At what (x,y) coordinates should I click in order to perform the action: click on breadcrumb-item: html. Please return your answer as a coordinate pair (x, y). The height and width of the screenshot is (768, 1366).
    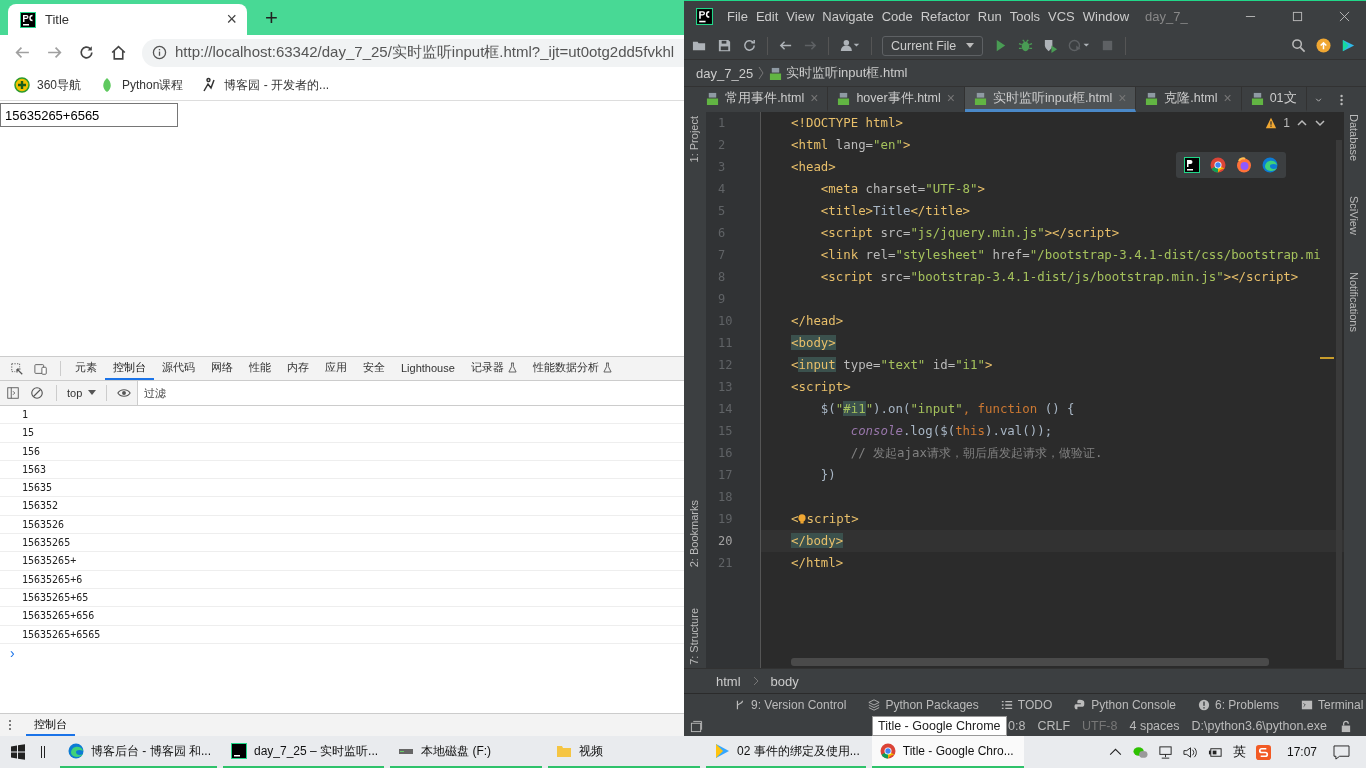
    Looking at the image, I should click on (728, 681).